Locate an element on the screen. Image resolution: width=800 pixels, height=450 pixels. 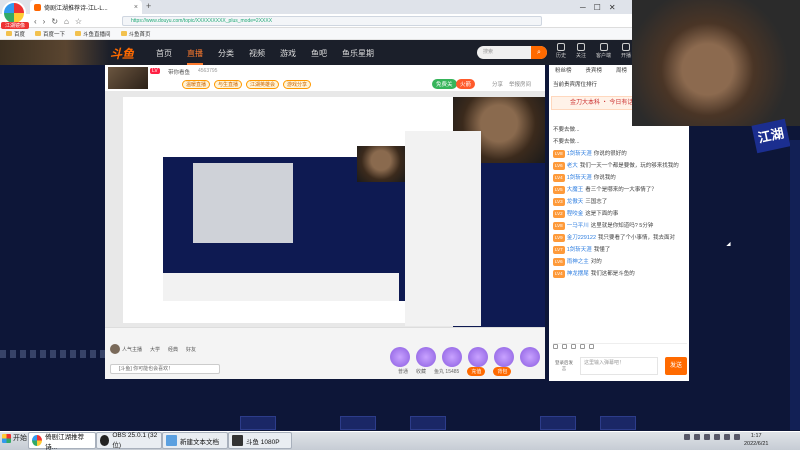
stream-tag: 温暖直播 is located at coordinates (196, 84).